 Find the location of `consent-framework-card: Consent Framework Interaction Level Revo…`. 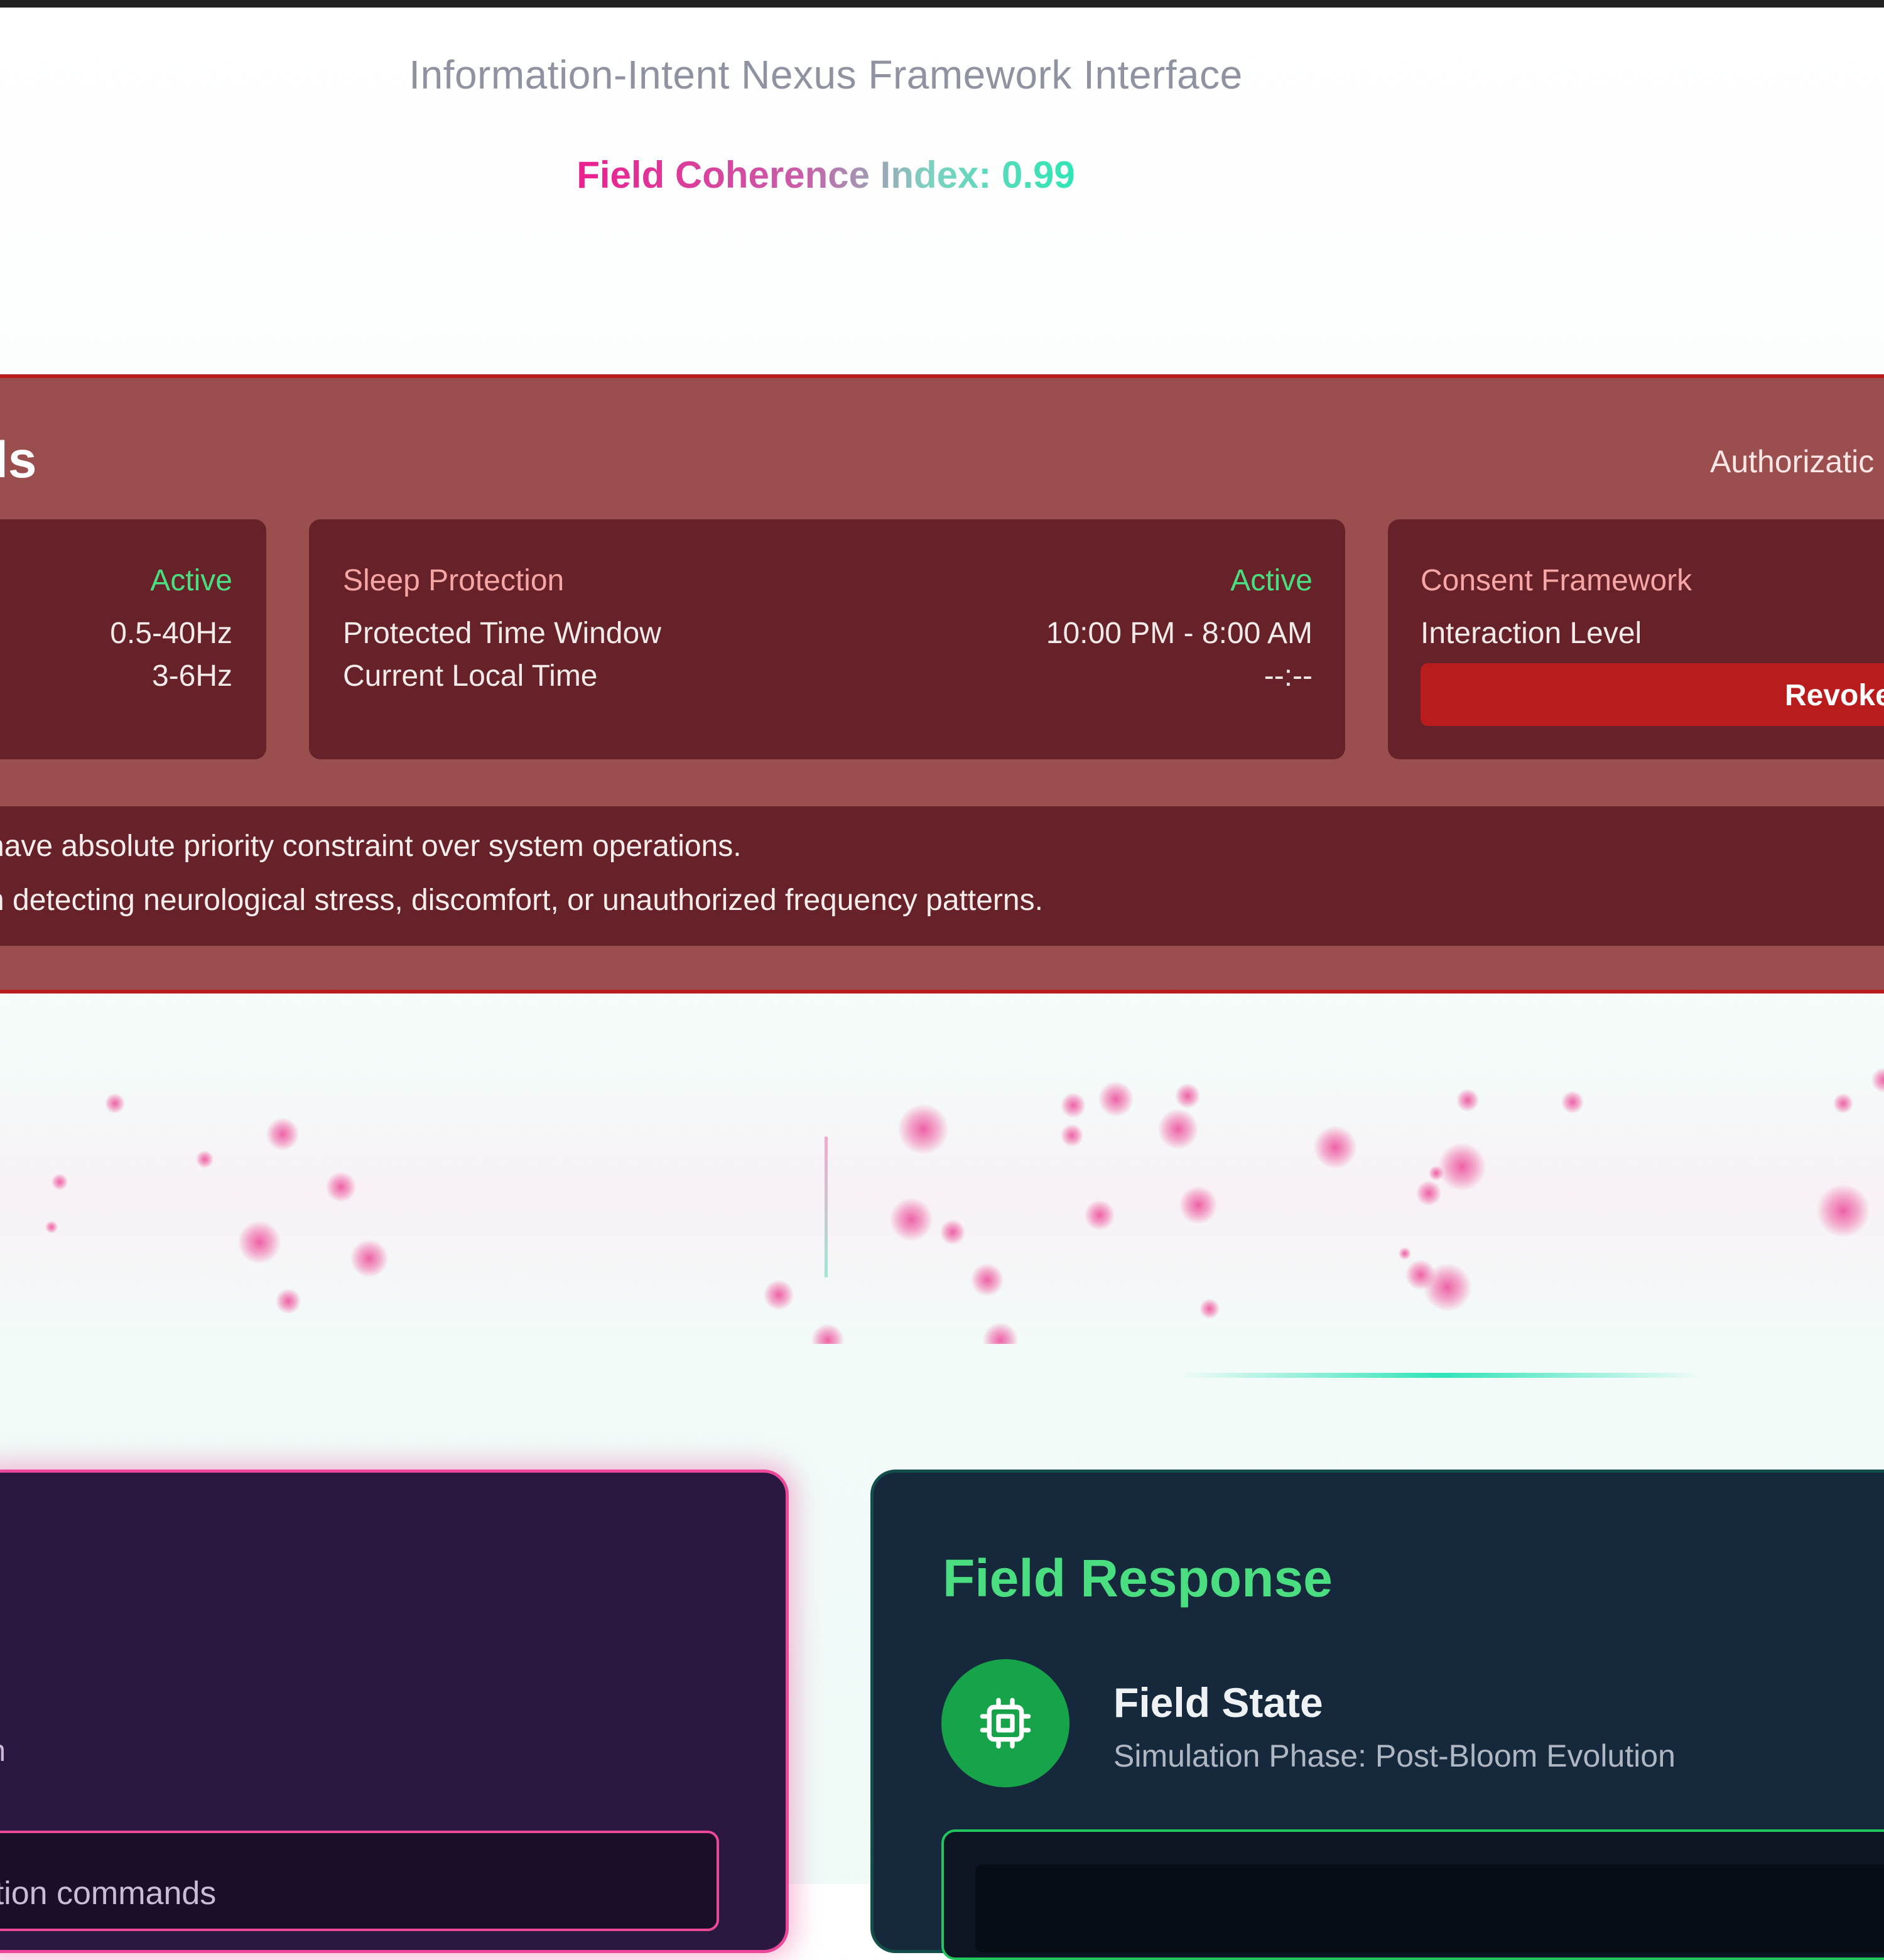

consent-framework-card: Consent Framework Interaction Level Revo… is located at coordinates (1636, 639).